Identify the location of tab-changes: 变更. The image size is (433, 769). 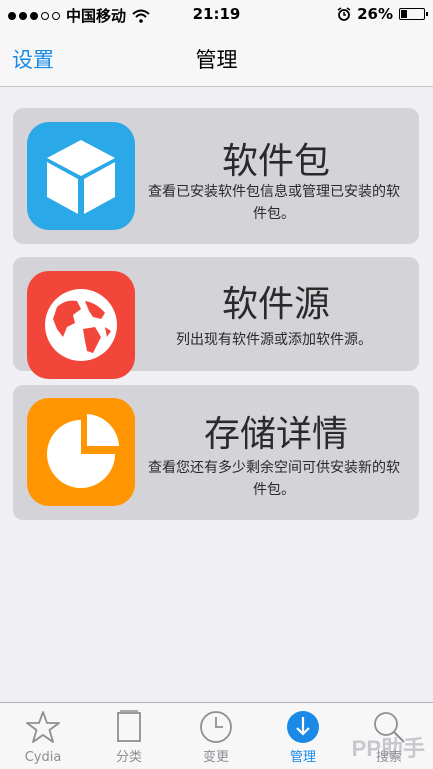
(216, 736).